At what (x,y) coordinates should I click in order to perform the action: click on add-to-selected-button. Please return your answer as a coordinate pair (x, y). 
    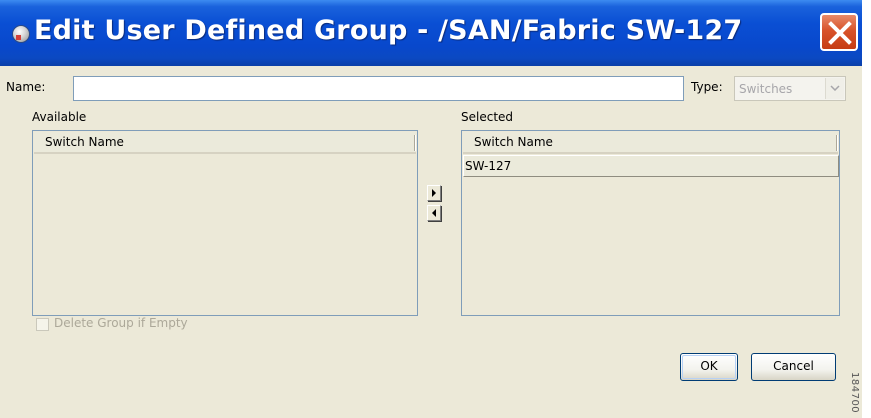
    Looking at the image, I should click on (434, 193).